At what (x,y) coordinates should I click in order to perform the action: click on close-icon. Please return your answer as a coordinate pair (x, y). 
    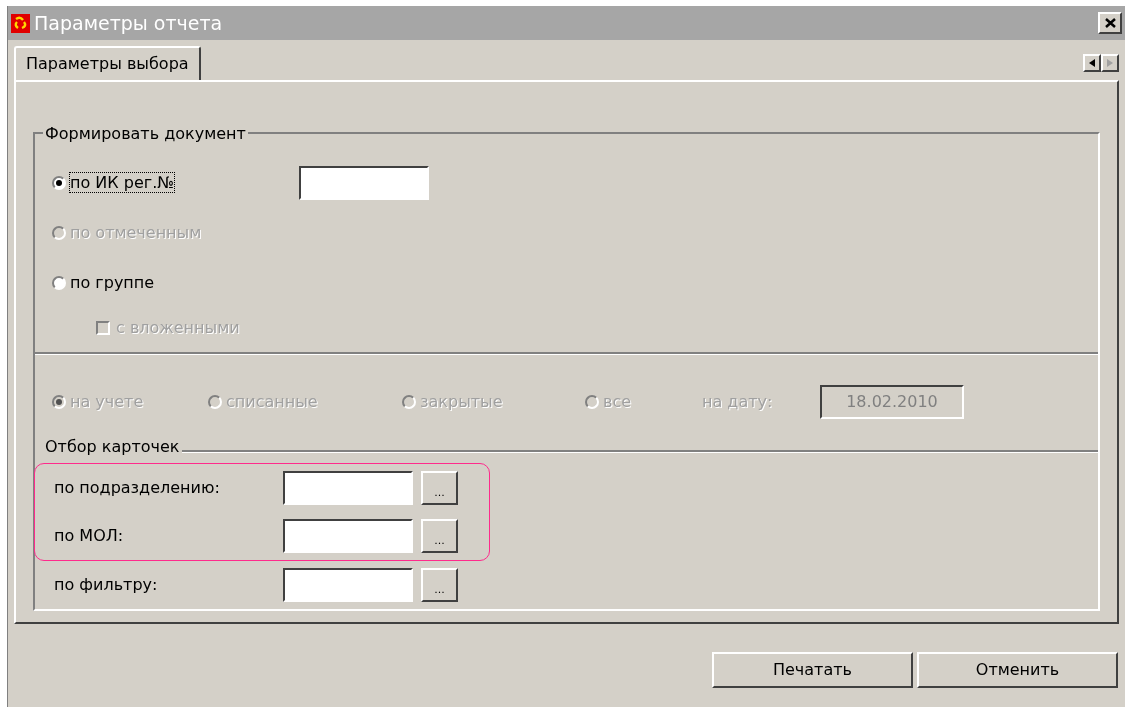
    Looking at the image, I should click on (1110, 23).